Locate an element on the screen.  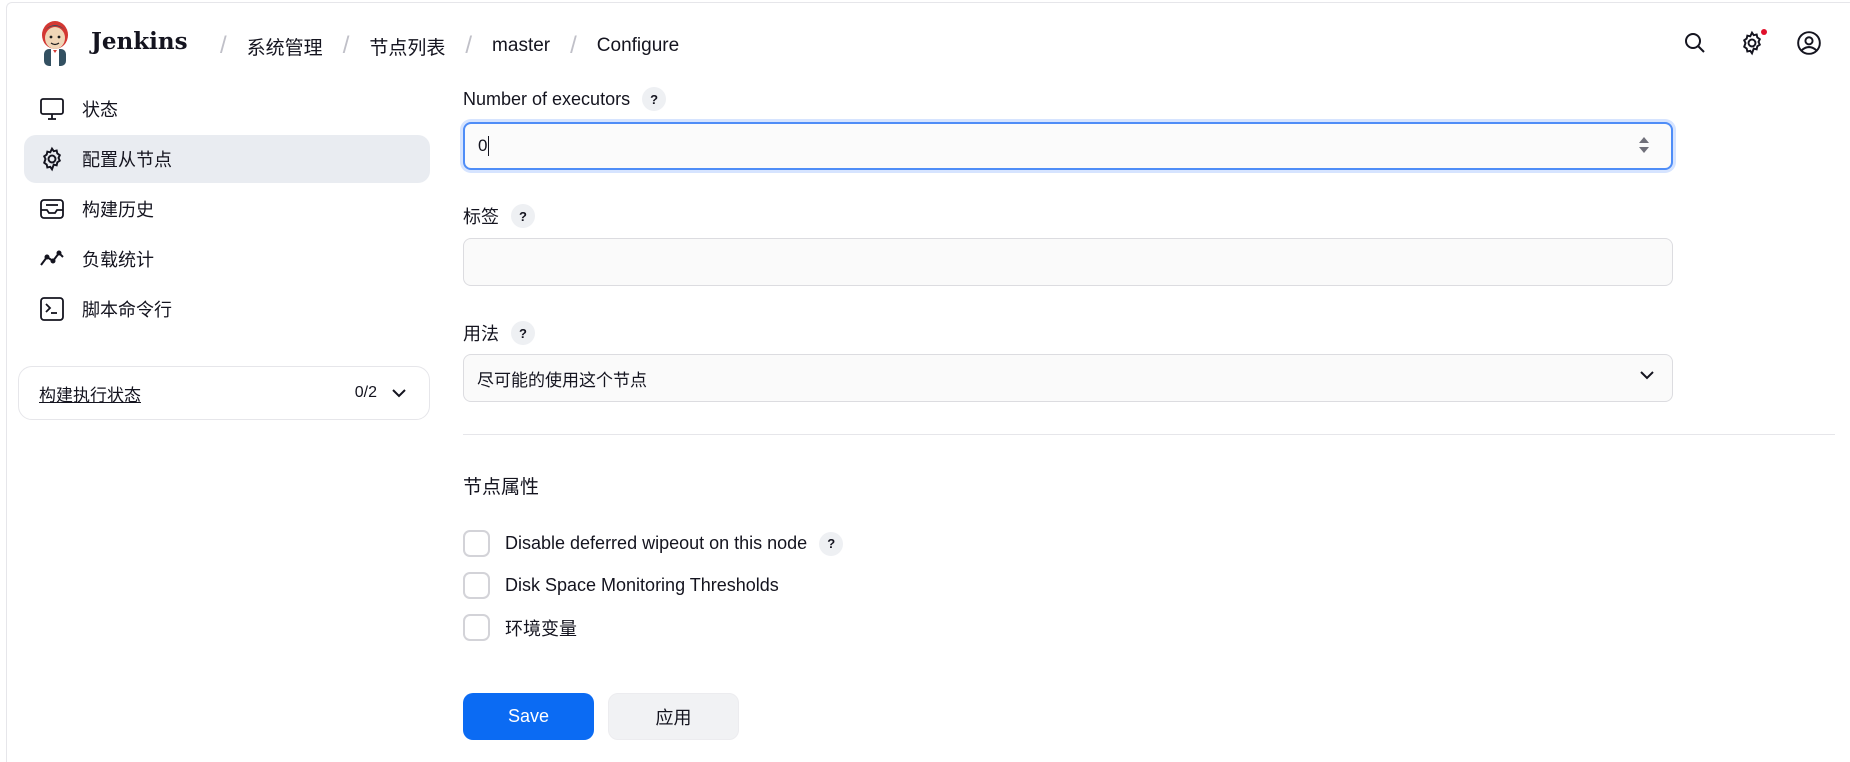
breadcrumb: / 系统管理 / 节点列表 / master / Configure is located at coordinates (439, 46).